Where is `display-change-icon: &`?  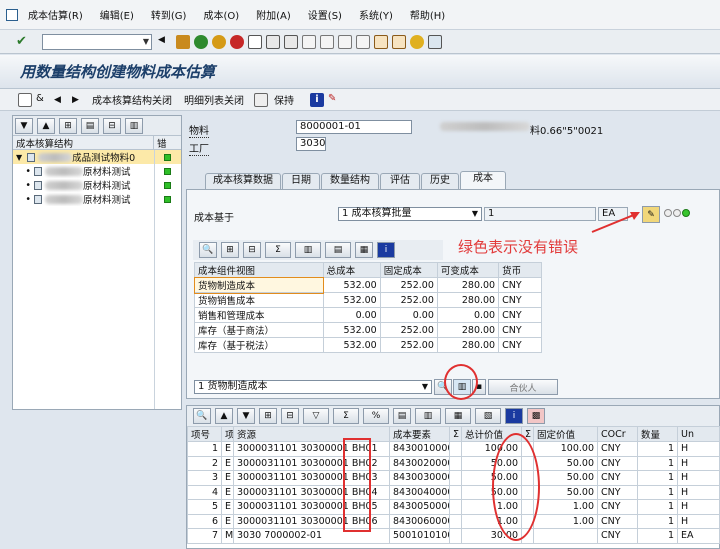 display-change-icon: & is located at coordinates (43, 100).